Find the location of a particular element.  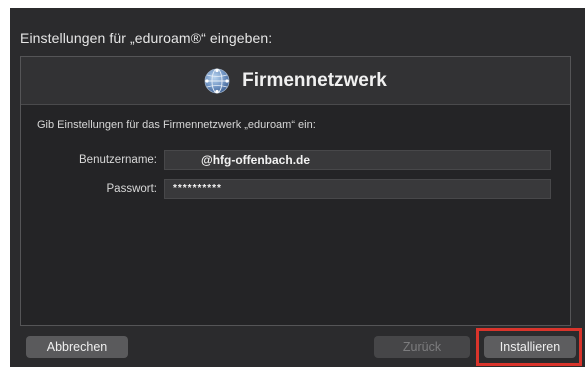

panel-title: Firmennetzwerk is located at coordinates (314, 80).